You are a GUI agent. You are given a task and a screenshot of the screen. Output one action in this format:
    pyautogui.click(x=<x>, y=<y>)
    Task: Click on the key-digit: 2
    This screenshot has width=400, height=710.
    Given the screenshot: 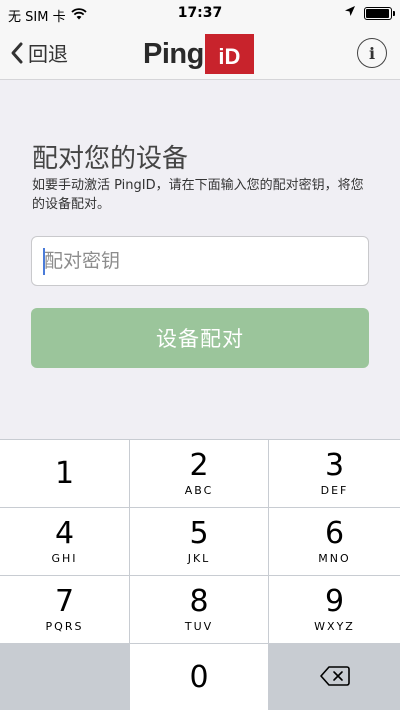 What is the action you would take?
    pyautogui.click(x=199, y=465)
    